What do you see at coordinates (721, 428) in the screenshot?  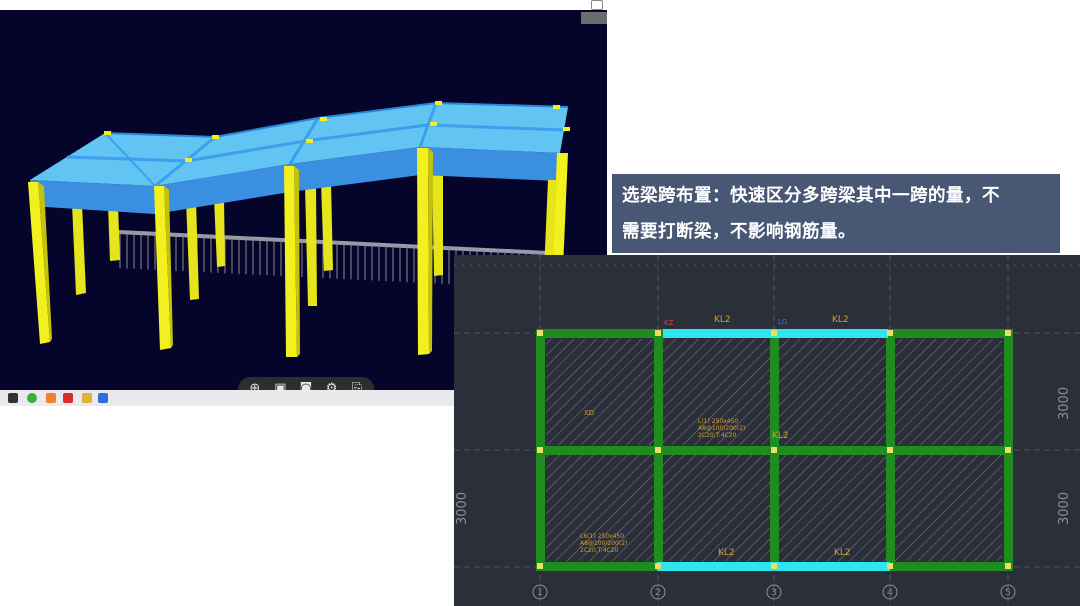 I see `beam-note-2: A8@100/200(2)` at bounding box center [721, 428].